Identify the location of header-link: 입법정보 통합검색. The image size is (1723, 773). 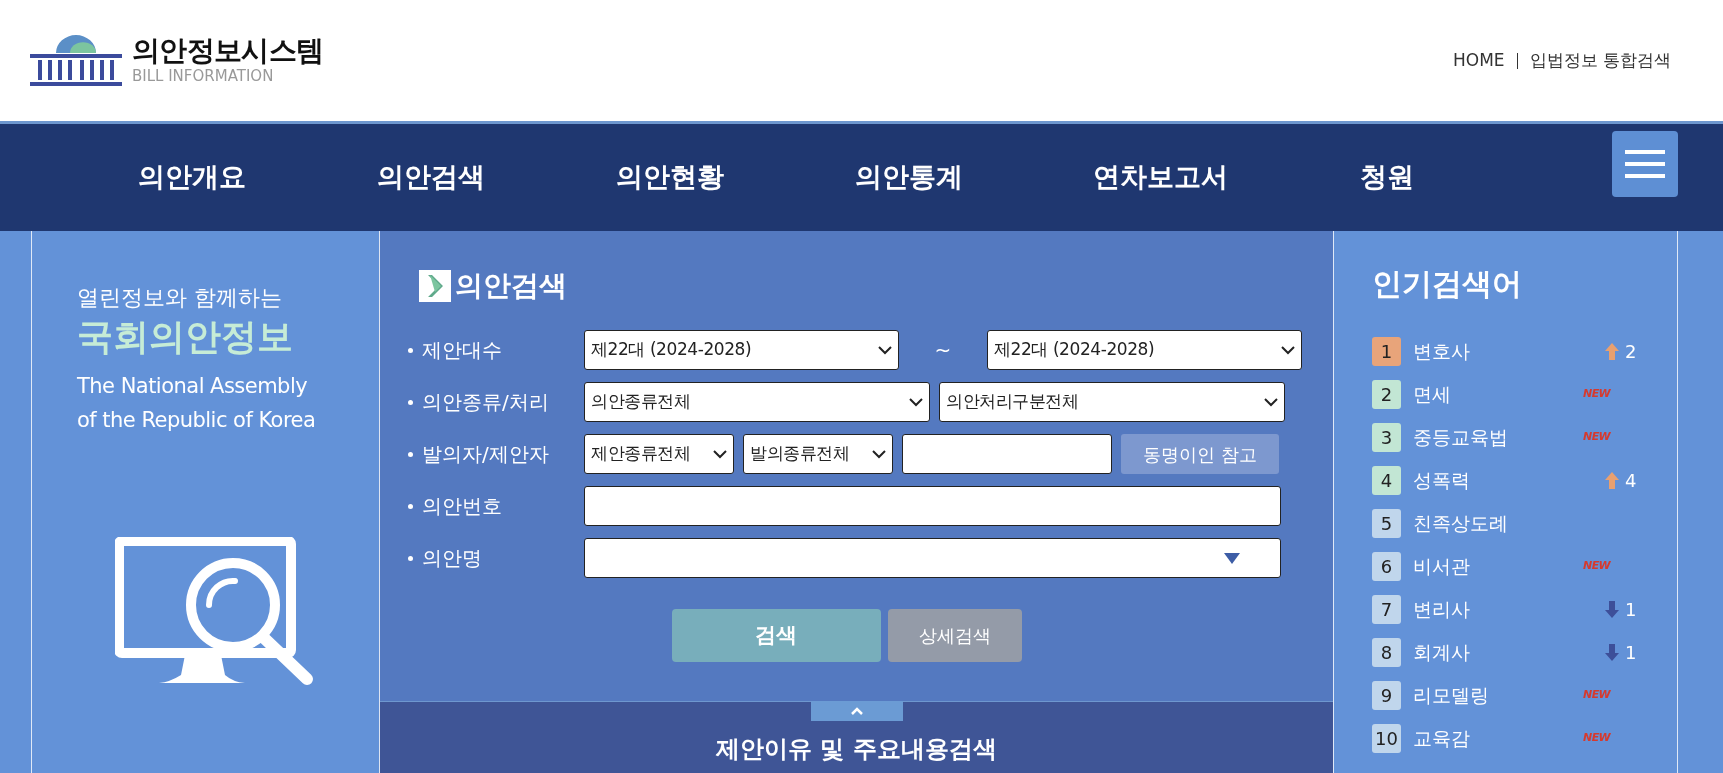
(1600, 60).